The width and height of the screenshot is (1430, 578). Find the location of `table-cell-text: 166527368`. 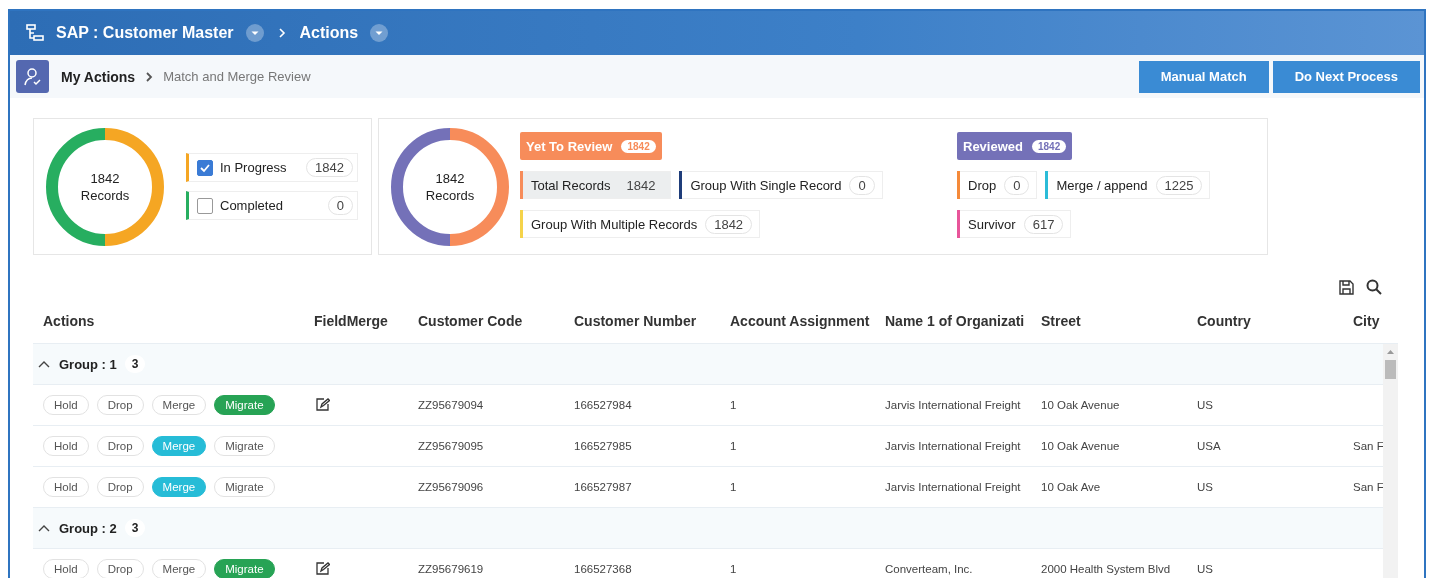

table-cell-text: 166527368 is located at coordinates (603, 569).